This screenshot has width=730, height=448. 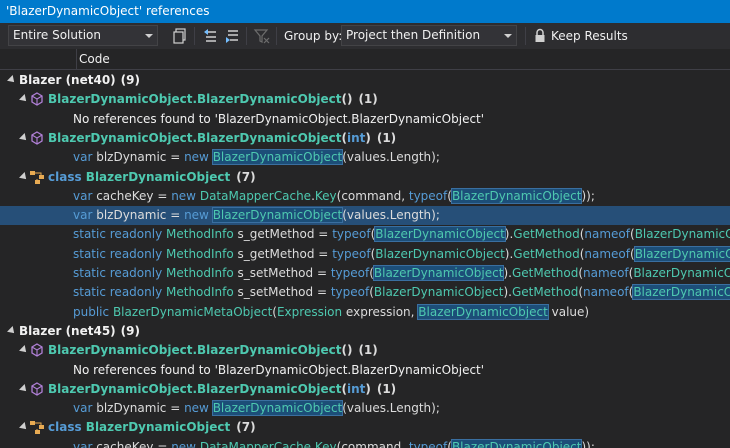 What do you see at coordinates (262, 36) in the screenshot?
I see `clear-filter-icon` at bounding box center [262, 36].